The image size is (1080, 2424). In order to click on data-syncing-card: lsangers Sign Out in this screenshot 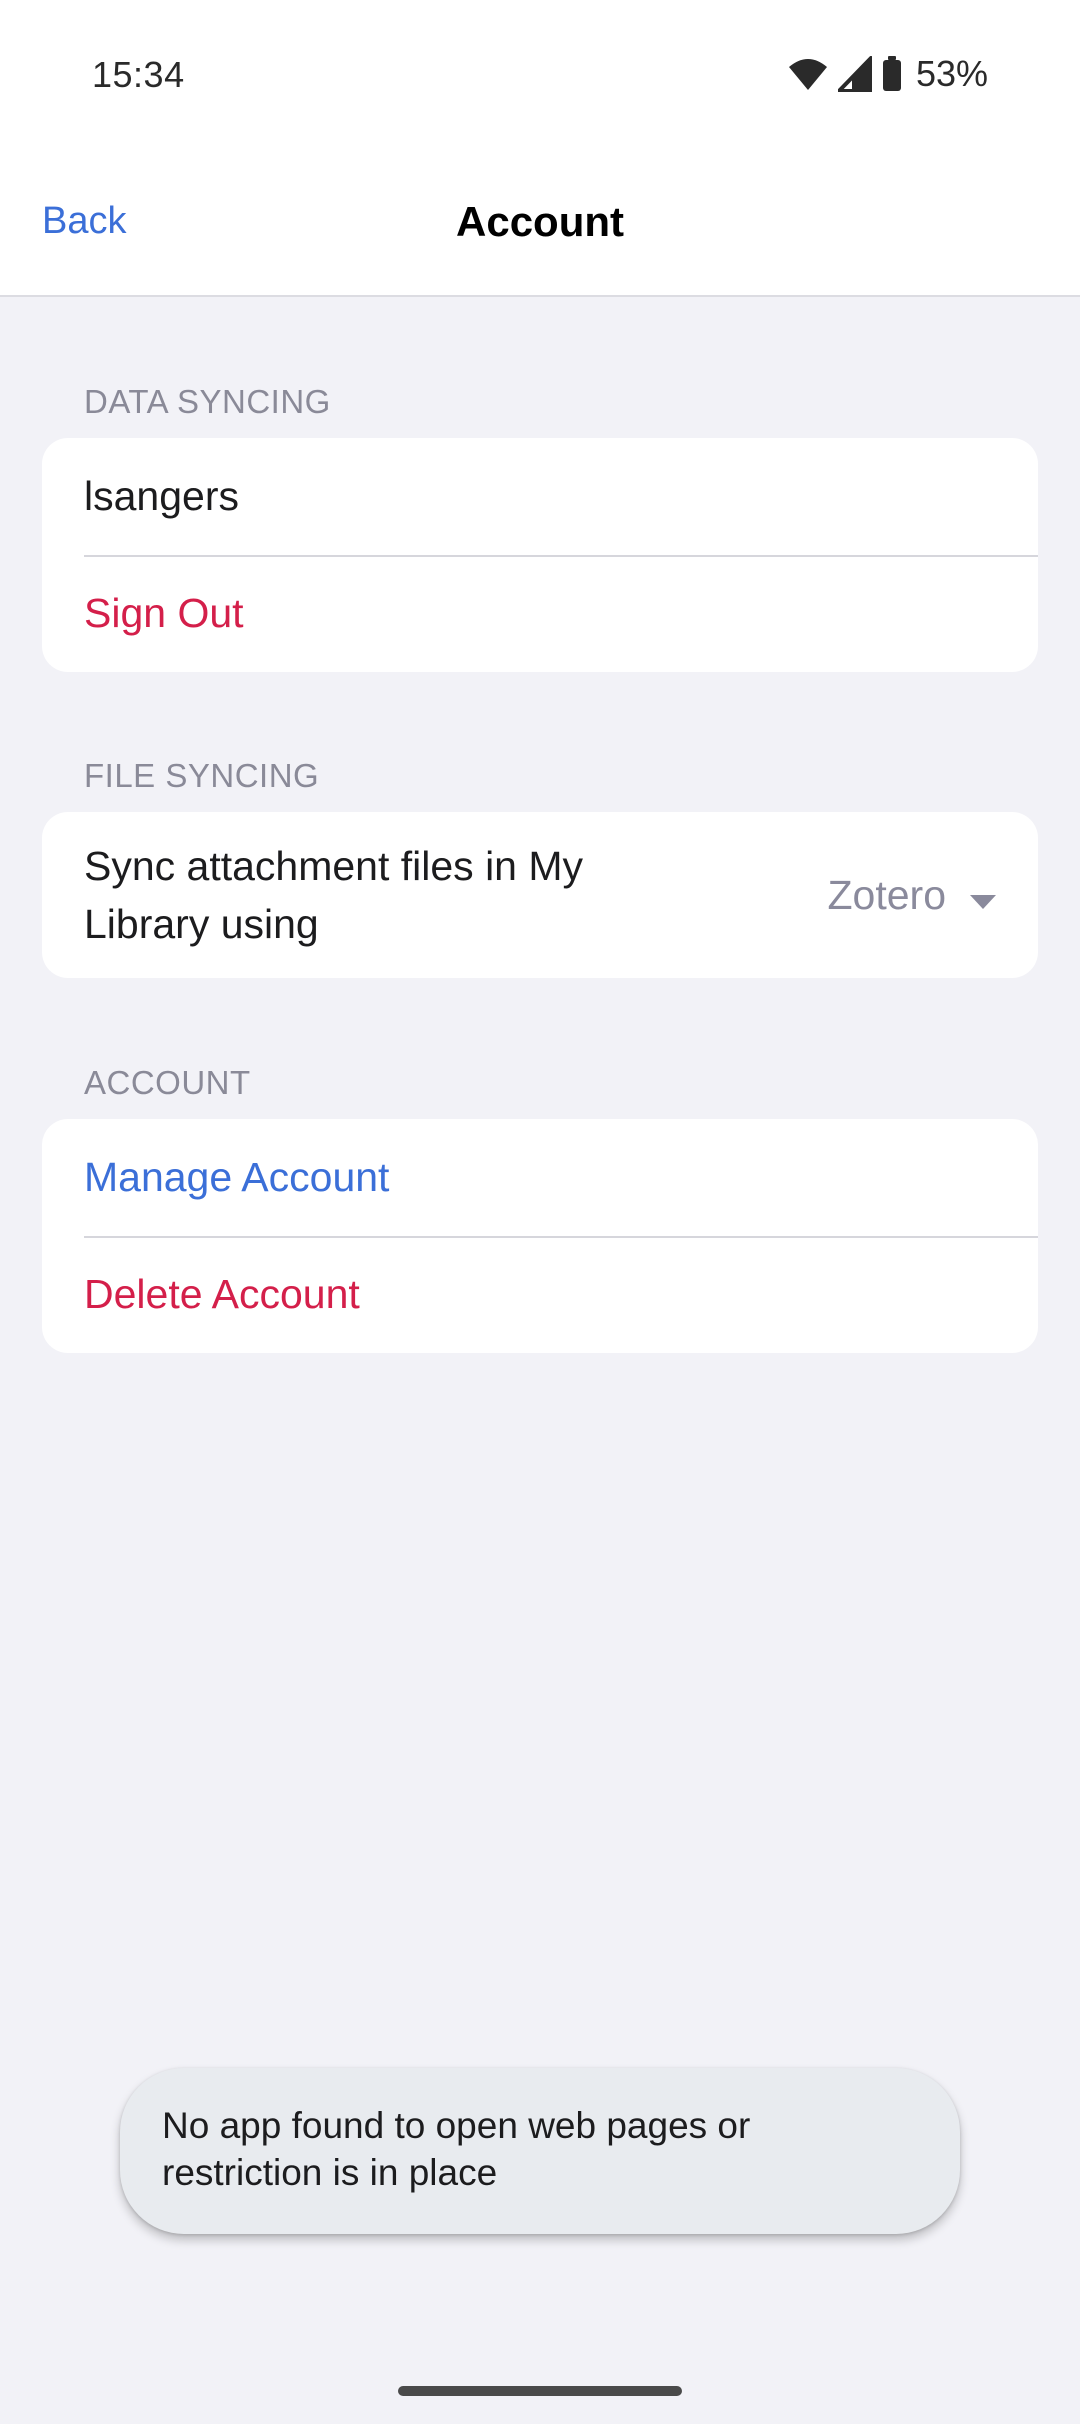, I will do `click(540, 555)`.